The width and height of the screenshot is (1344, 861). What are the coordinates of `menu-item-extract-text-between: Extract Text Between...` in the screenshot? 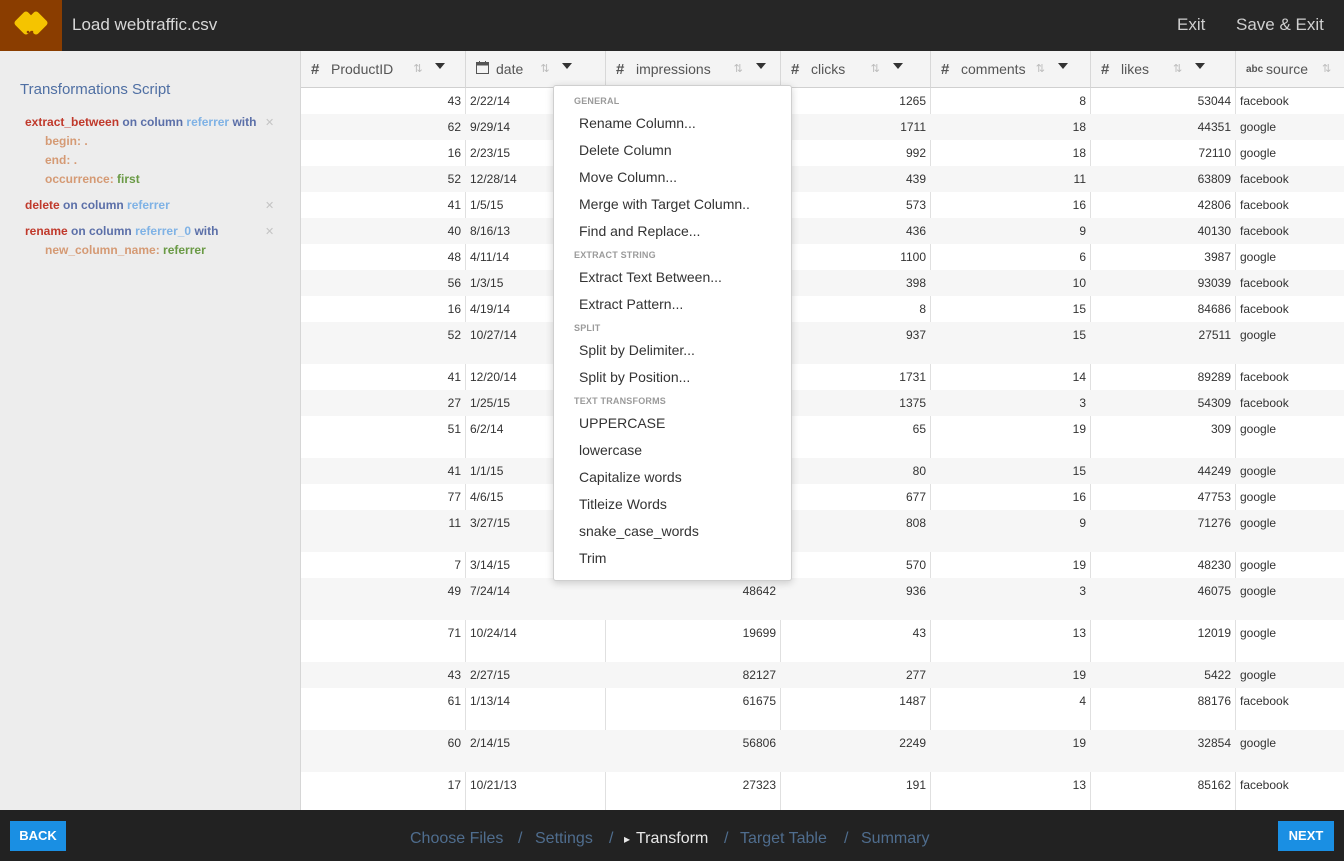 It's located at (650, 277).